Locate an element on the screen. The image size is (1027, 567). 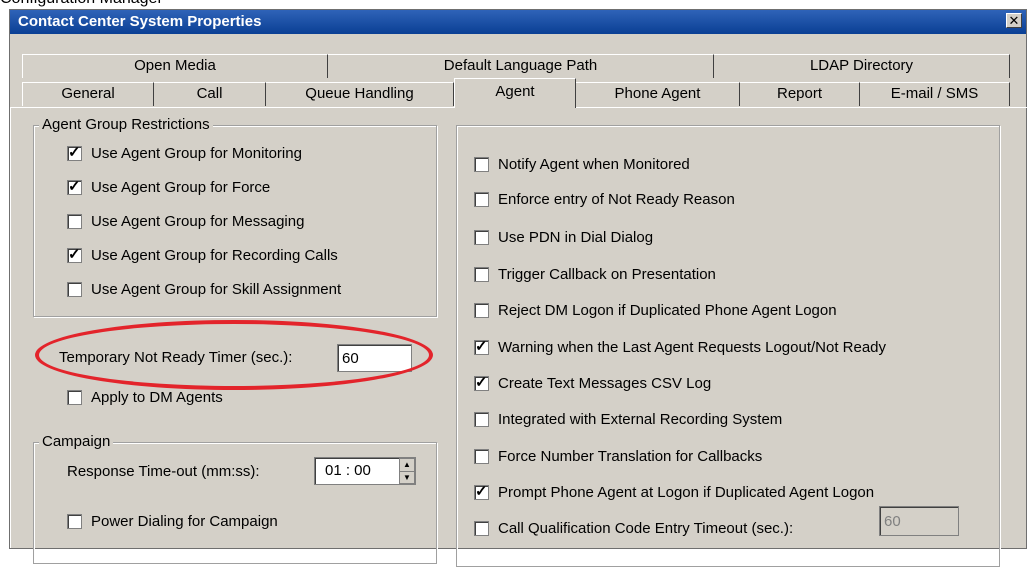
response-timeout-spinner: ▲ ▼ is located at coordinates (407, 471).